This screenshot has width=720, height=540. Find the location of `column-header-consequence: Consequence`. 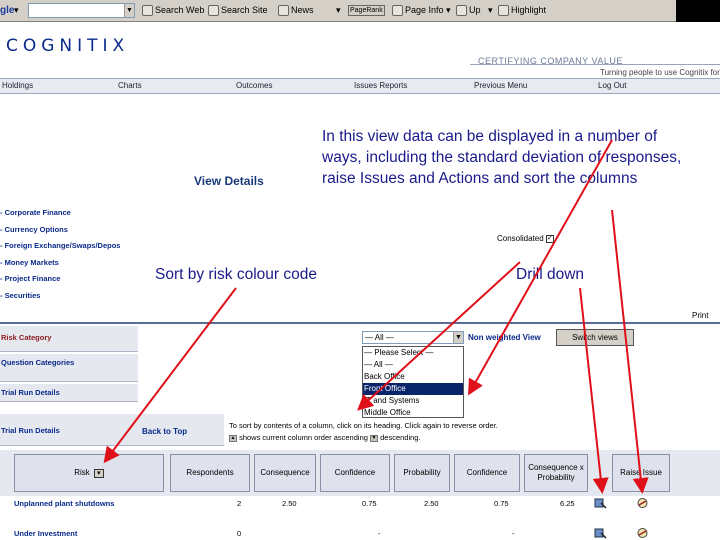

column-header-consequence: Consequence is located at coordinates (285, 473).